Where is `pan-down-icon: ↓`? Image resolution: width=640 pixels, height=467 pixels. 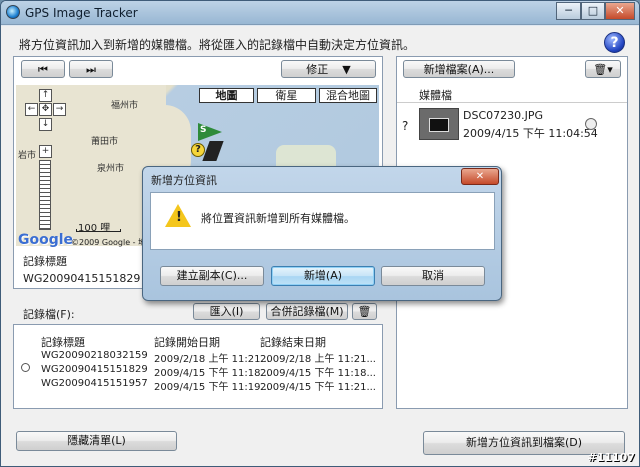
pan-down-icon: ↓ is located at coordinates (45, 124).